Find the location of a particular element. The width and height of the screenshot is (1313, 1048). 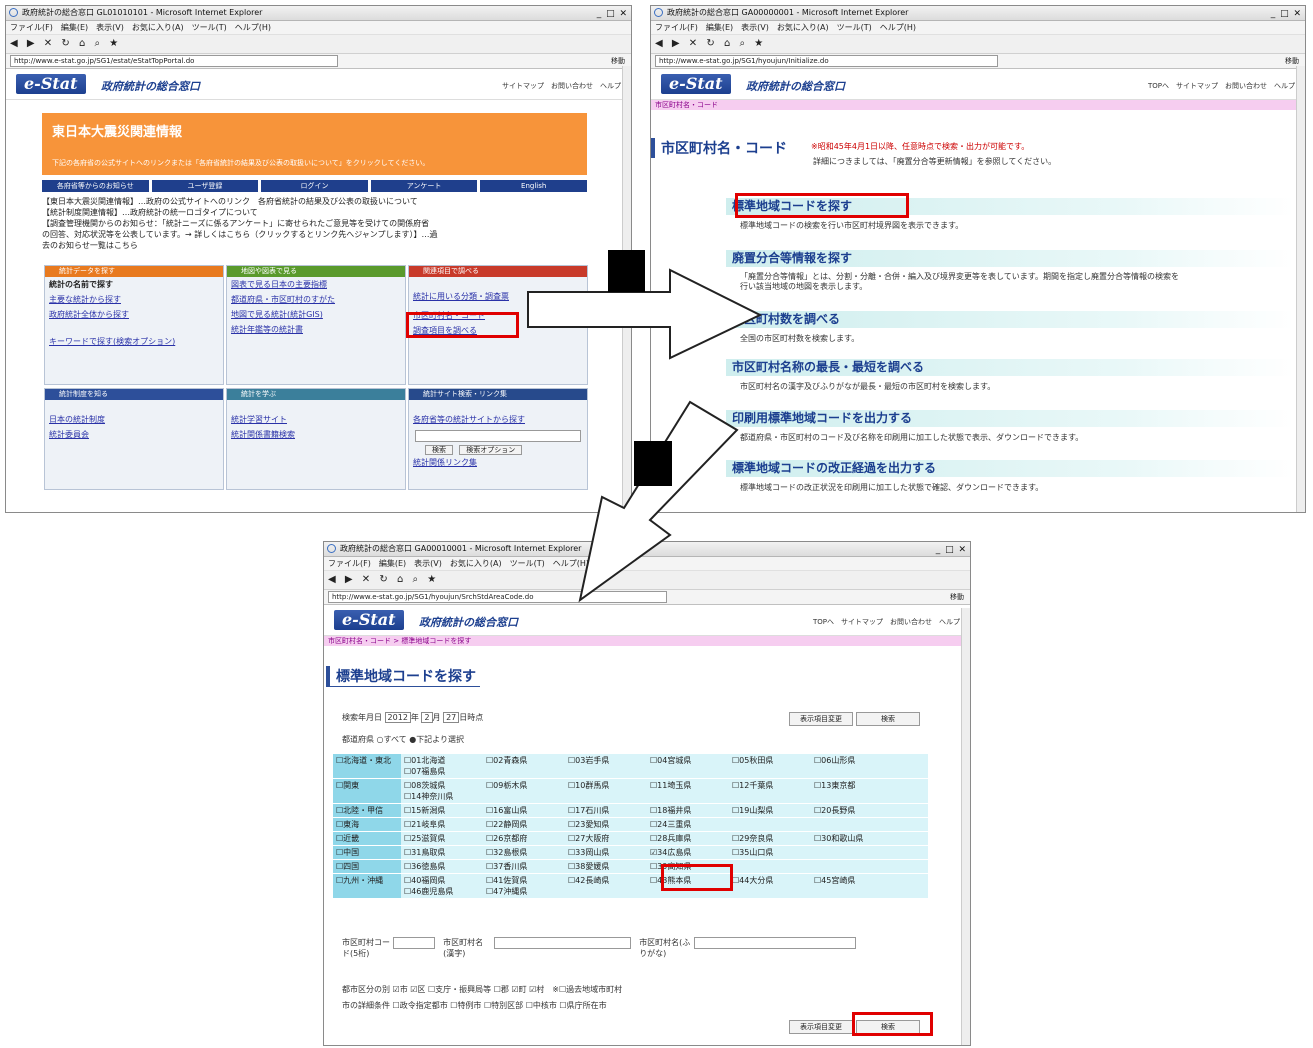

arrow-down-marker is located at coordinates (653, 463).